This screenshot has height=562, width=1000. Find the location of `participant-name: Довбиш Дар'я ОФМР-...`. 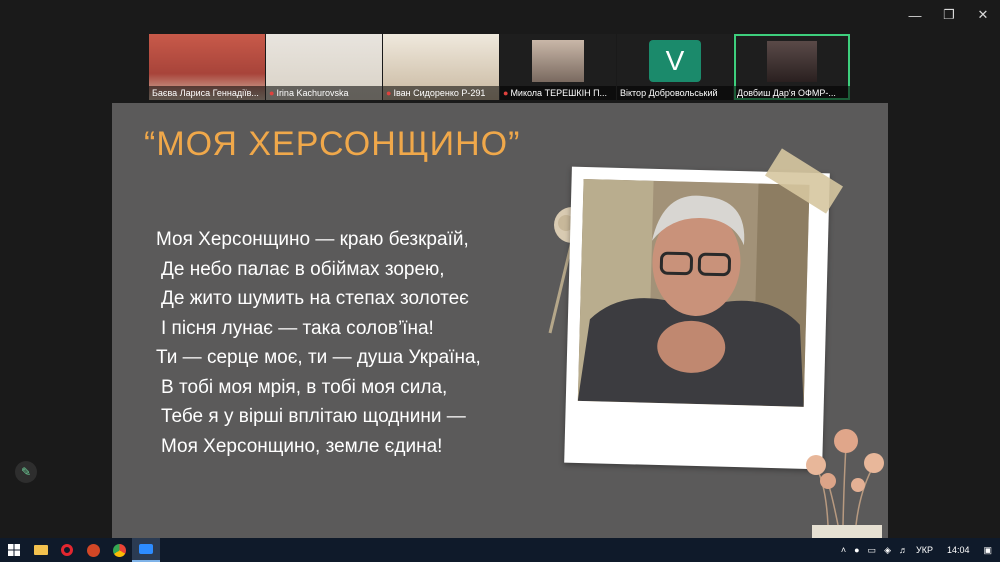

participant-name: Довбиш Дар'я ОФМР-... is located at coordinates (792, 93).